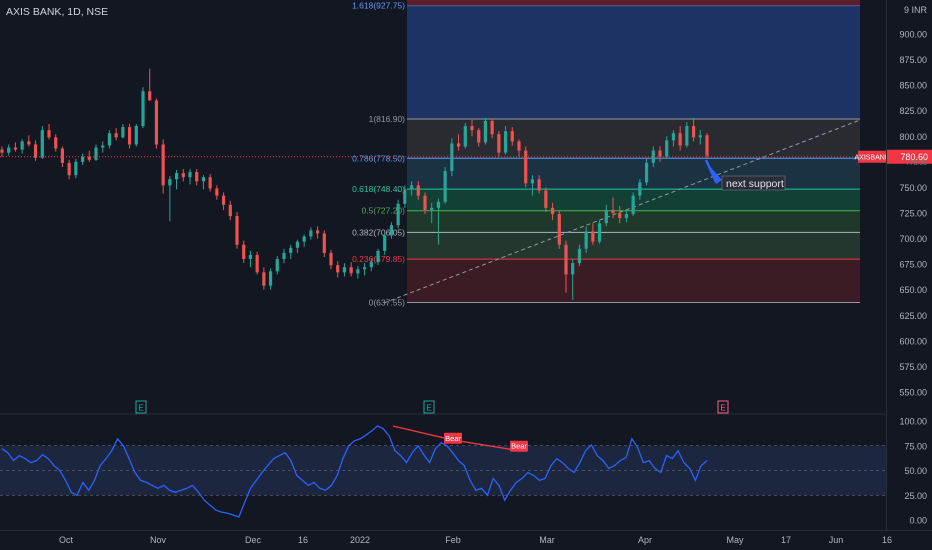 This screenshot has height=550, width=932. I want to click on time-tick-label: 16, so click(887, 540).